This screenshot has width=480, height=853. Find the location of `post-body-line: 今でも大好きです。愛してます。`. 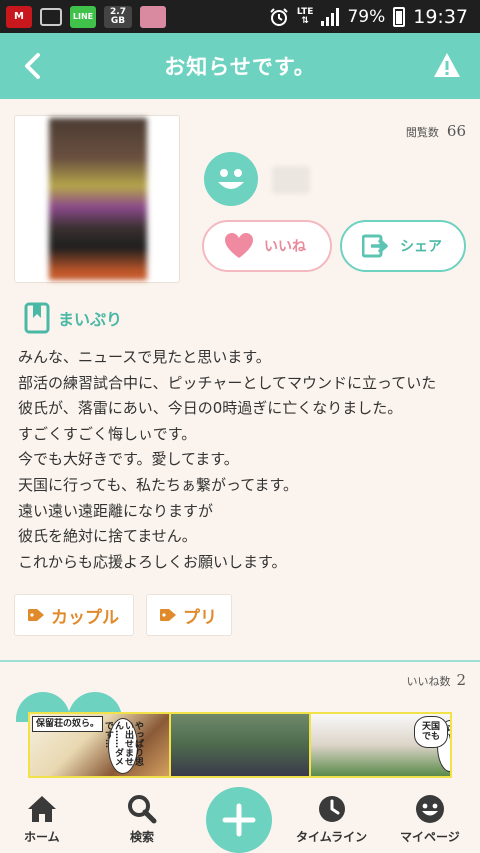

post-body-line: 今でも大好きです。愛してます。 is located at coordinates (128, 459).